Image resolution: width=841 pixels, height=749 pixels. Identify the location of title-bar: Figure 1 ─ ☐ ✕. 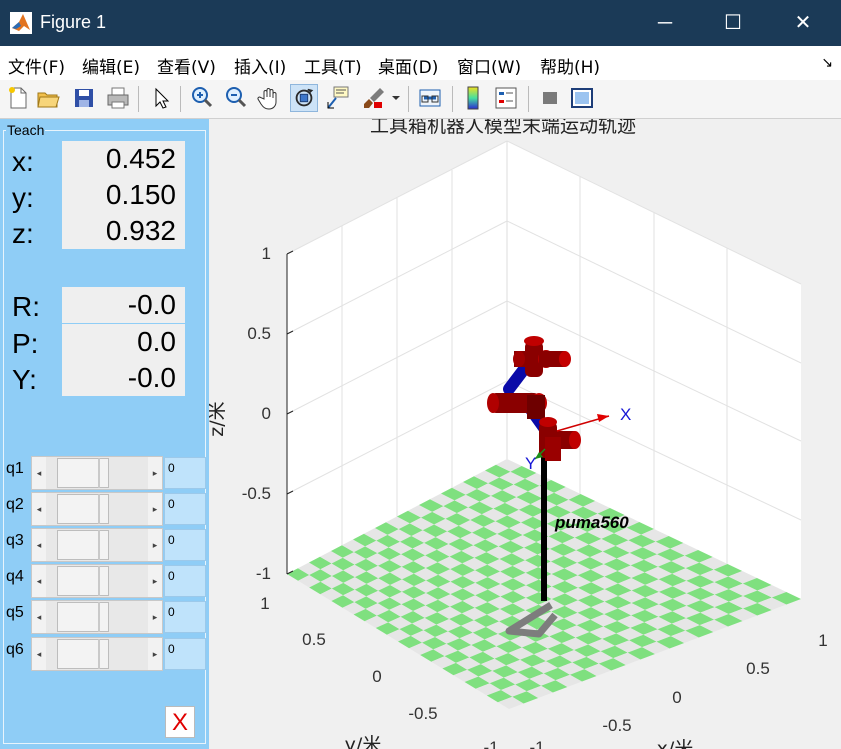
(420, 23).